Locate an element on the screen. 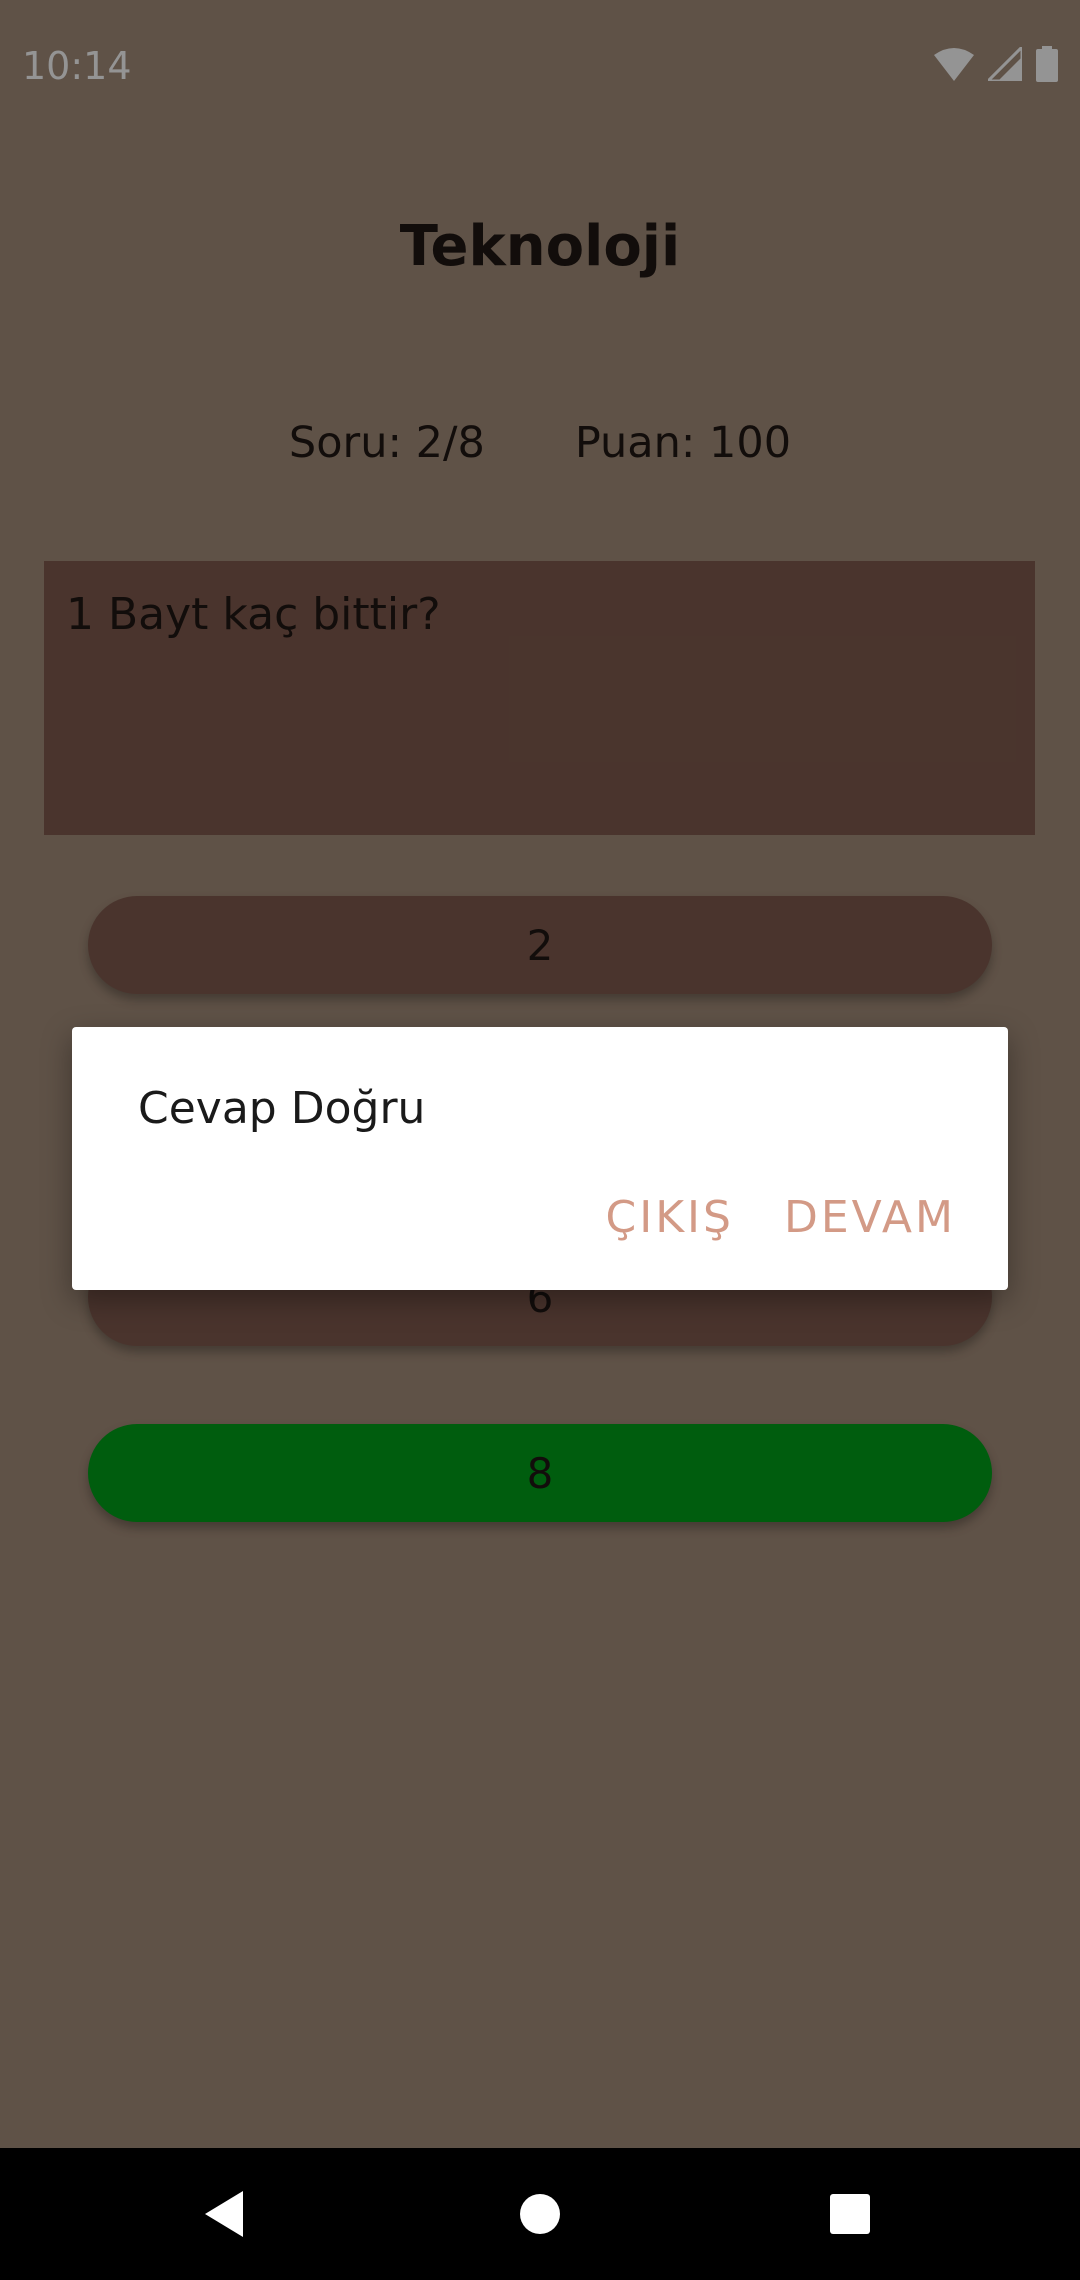 This screenshot has width=1080, height=2280. recents-button is located at coordinates (850, 2214).